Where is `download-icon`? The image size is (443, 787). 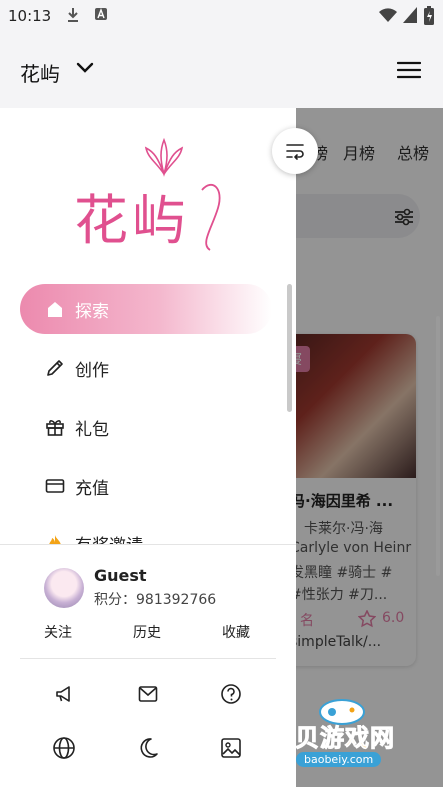
download-icon is located at coordinates (73, 15).